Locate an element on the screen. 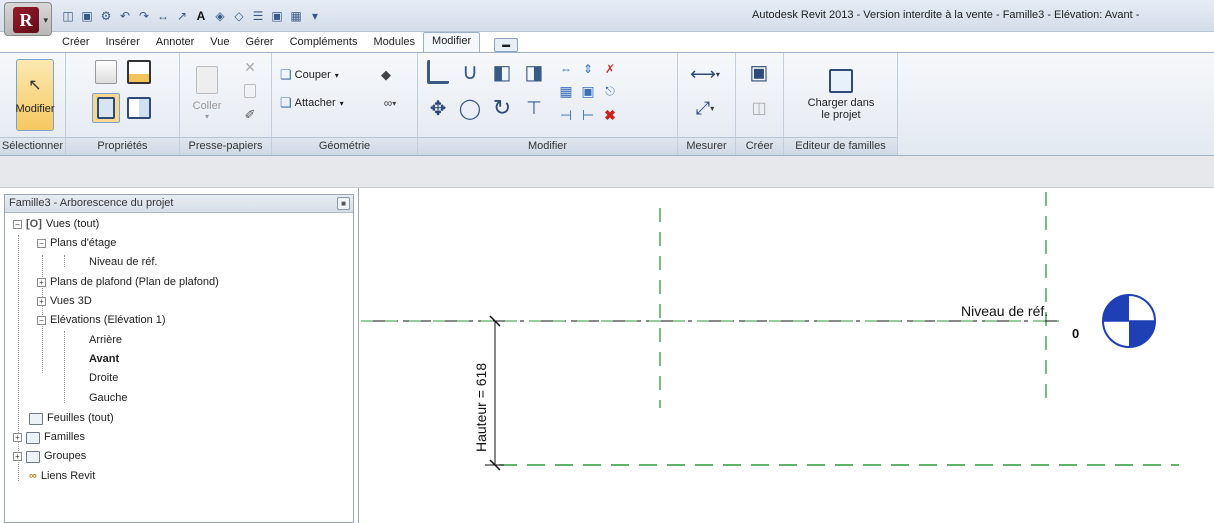 This screenshot has height=523, width=1214. panel-title-proprietes: Propriétés is located at coordinates (122, 146).